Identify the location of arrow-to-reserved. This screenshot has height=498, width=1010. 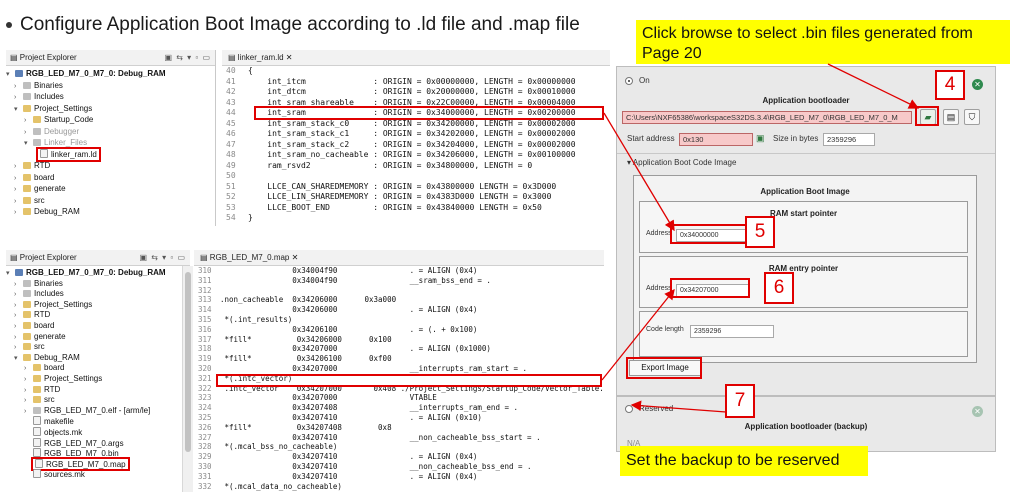
(678, 406).